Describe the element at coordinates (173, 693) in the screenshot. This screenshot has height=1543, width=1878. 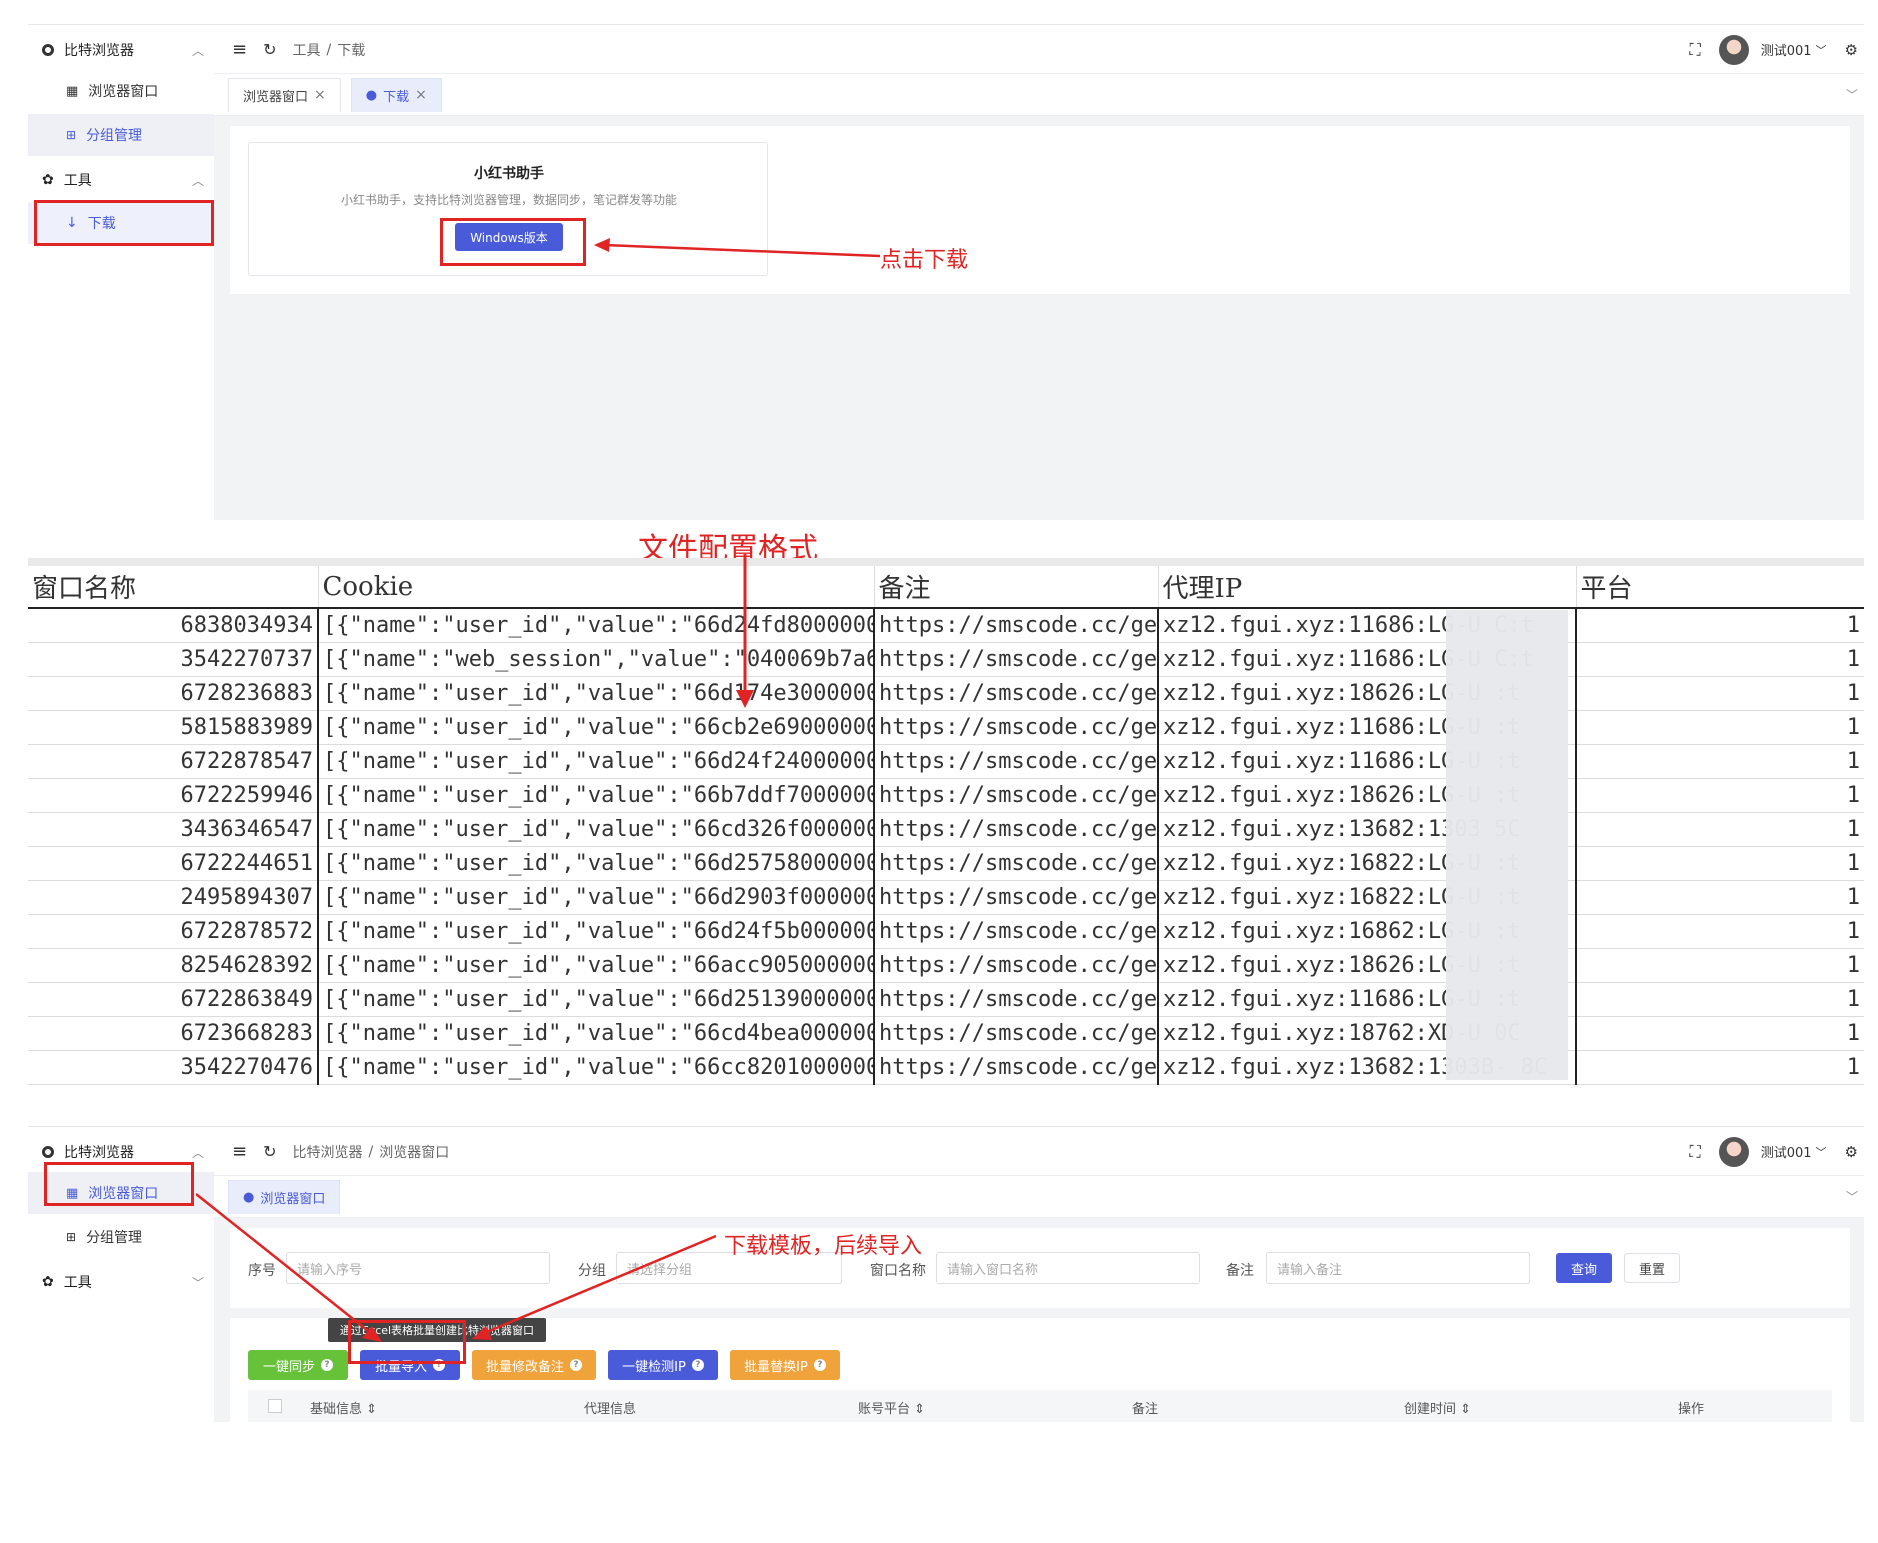
I see `cell-window-name: 6728236883` at that location.